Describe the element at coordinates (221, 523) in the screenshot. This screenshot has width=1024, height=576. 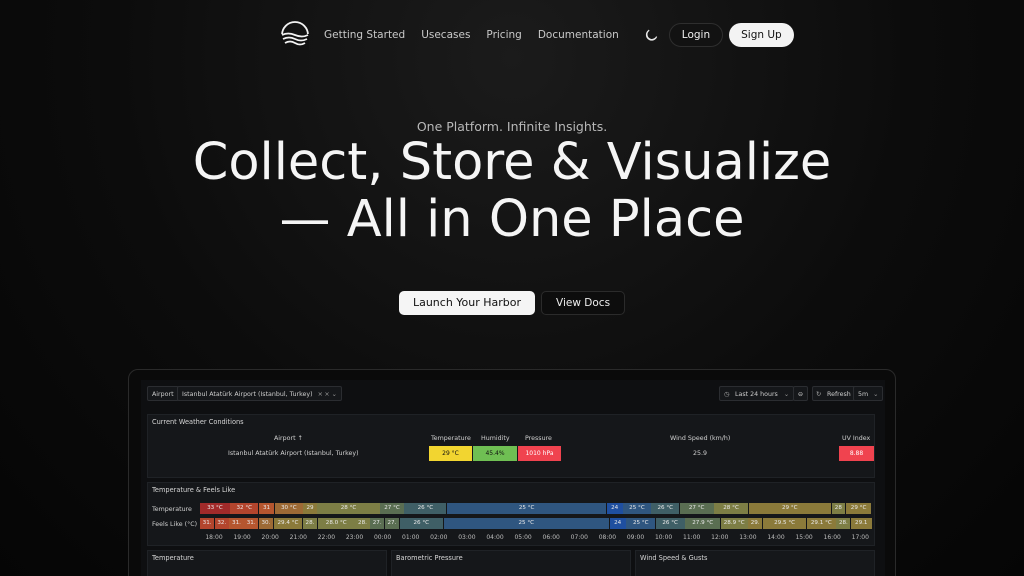
I see `timeline-segment: 32.` at that location.